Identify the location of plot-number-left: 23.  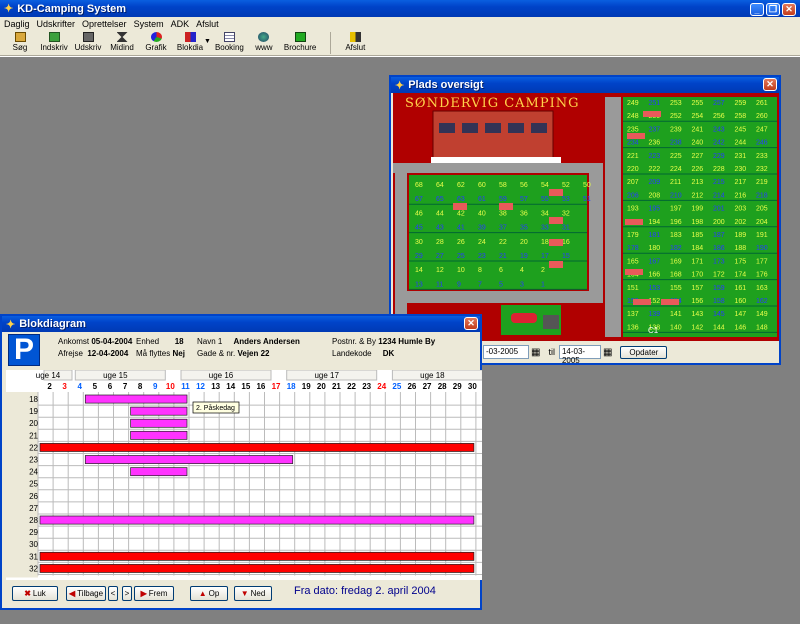
(482, 256).